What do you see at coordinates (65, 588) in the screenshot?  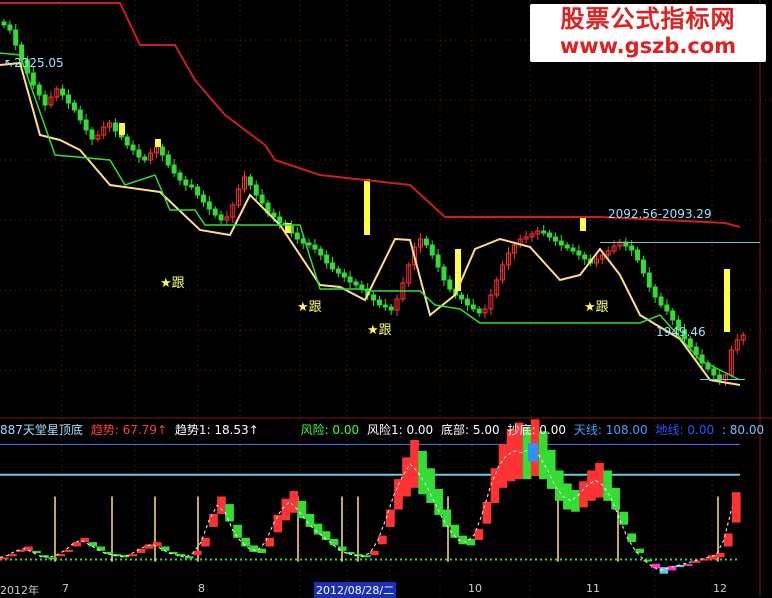 I see `x-tick-7: 7` at bounding box center [65, 588].